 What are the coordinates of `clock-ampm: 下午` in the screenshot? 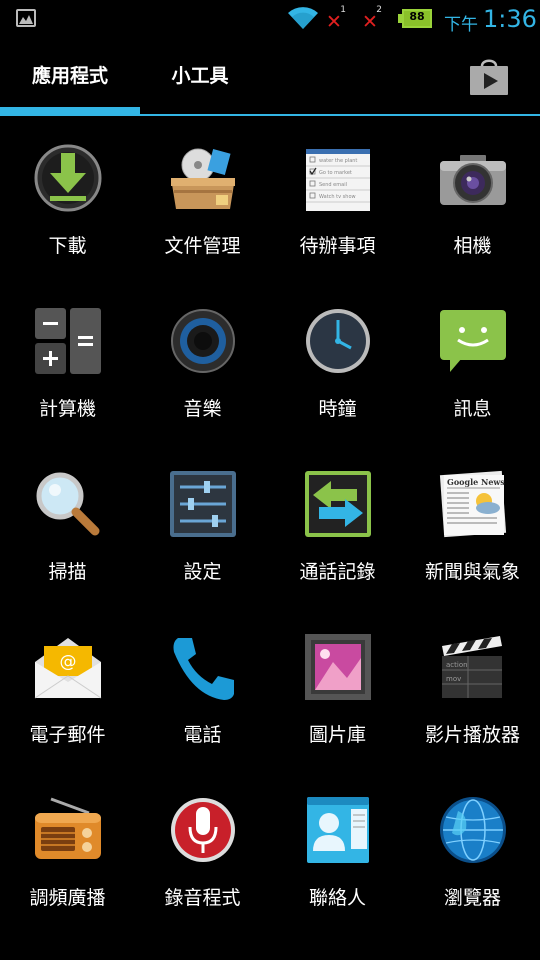 It's located at (461, 25).